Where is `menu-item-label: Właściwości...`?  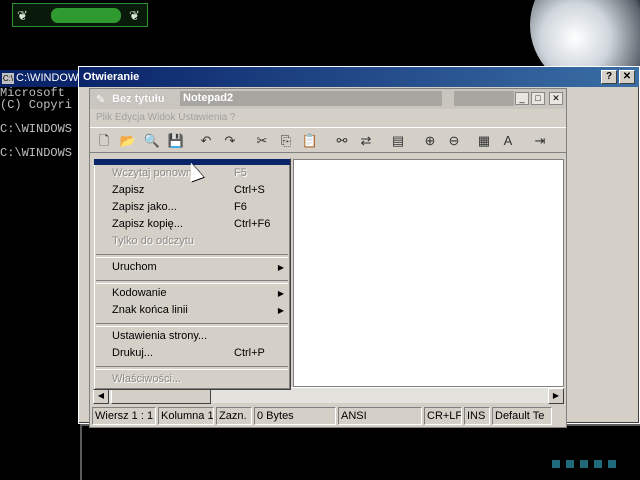
menu-item-label: Właściwości... is located at coordinates (147, 379).